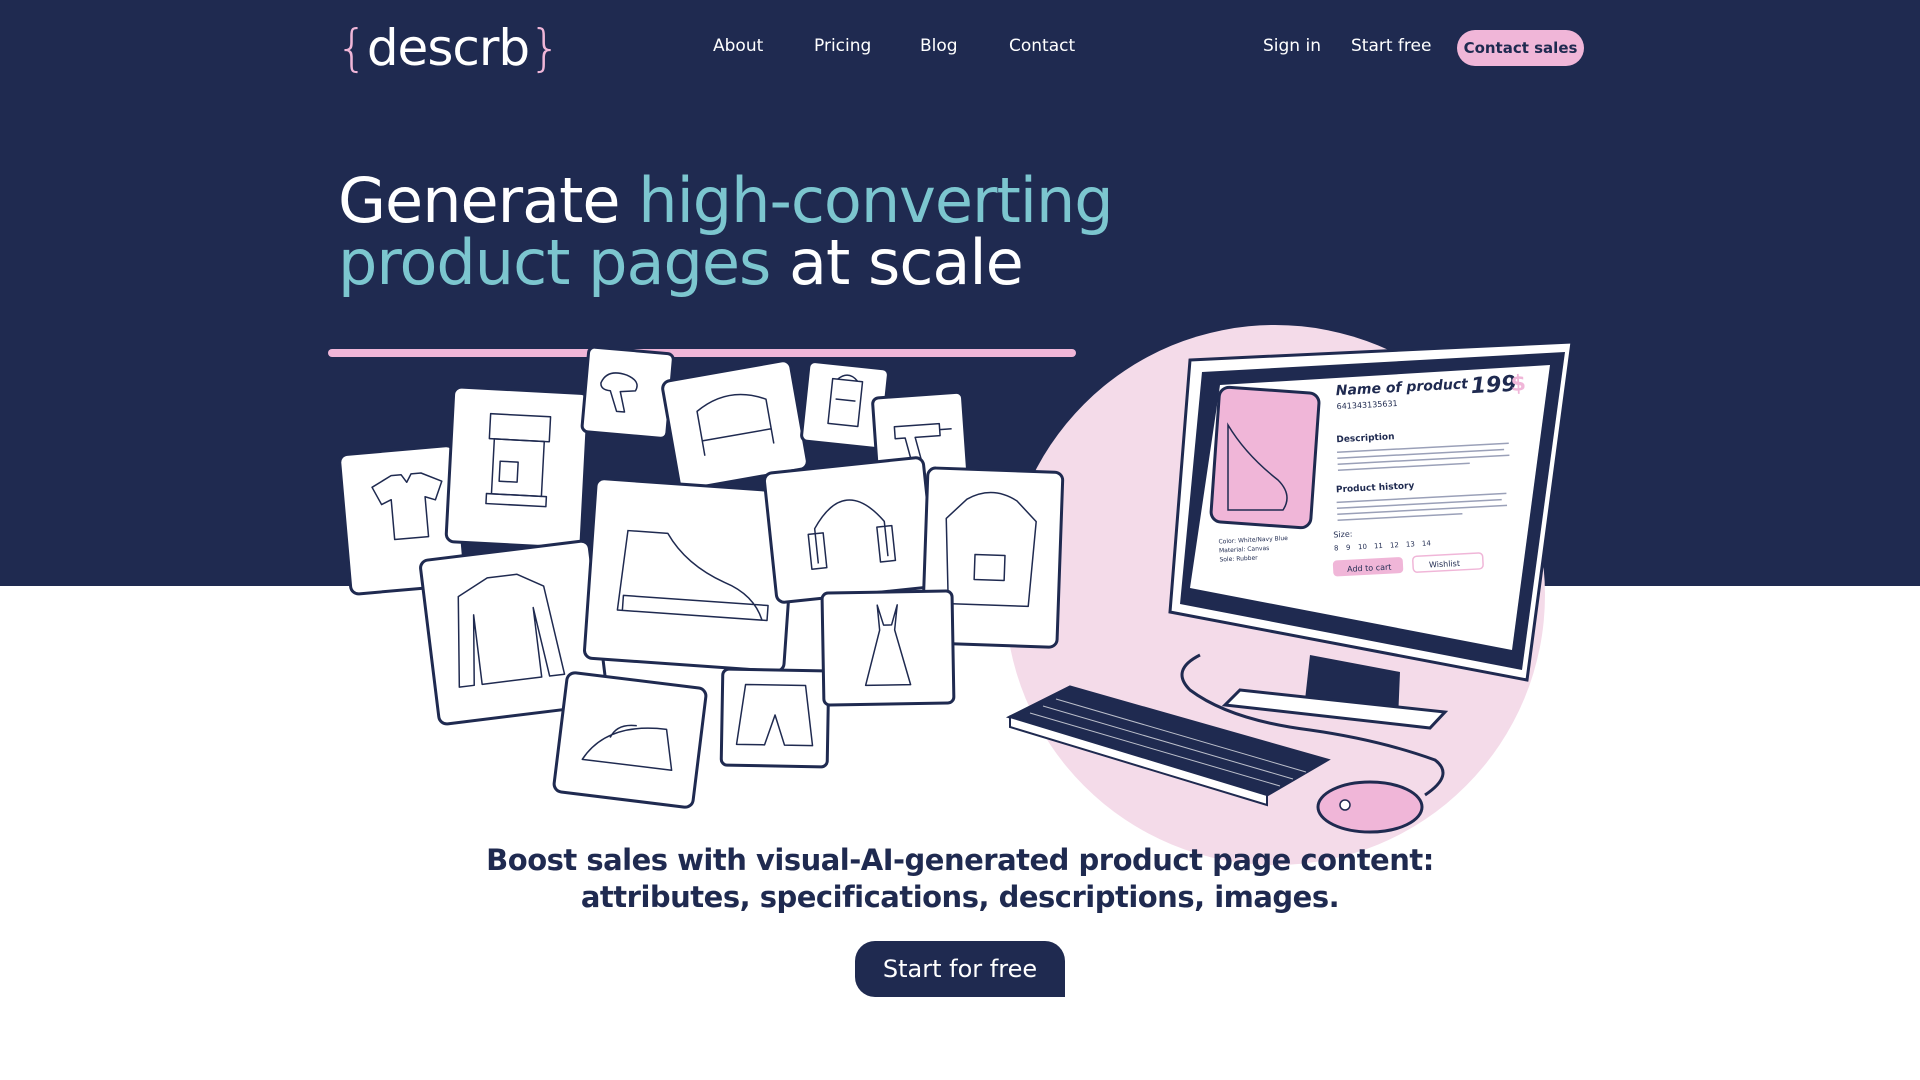 Image resolution: width=1920 pixels, height=1080 pixels. Describe the element at coordinates (960, 969) in the screenshot. I see `start-for-free-button: Start for free` at that location.